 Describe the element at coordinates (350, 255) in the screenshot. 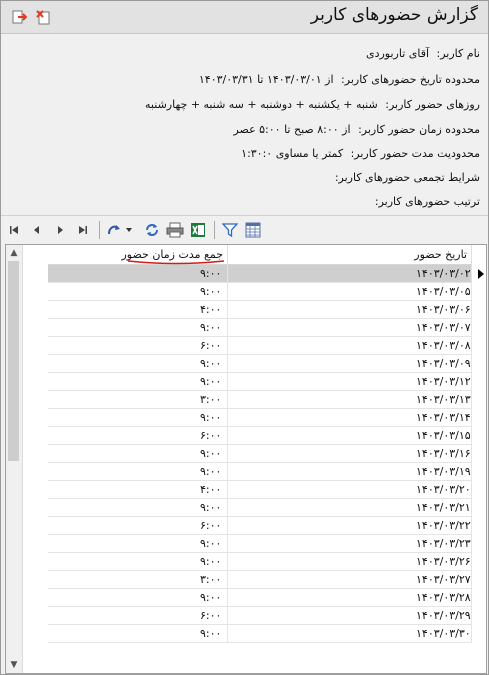

I see `column-header-date: تاریخ حضور` at that location.